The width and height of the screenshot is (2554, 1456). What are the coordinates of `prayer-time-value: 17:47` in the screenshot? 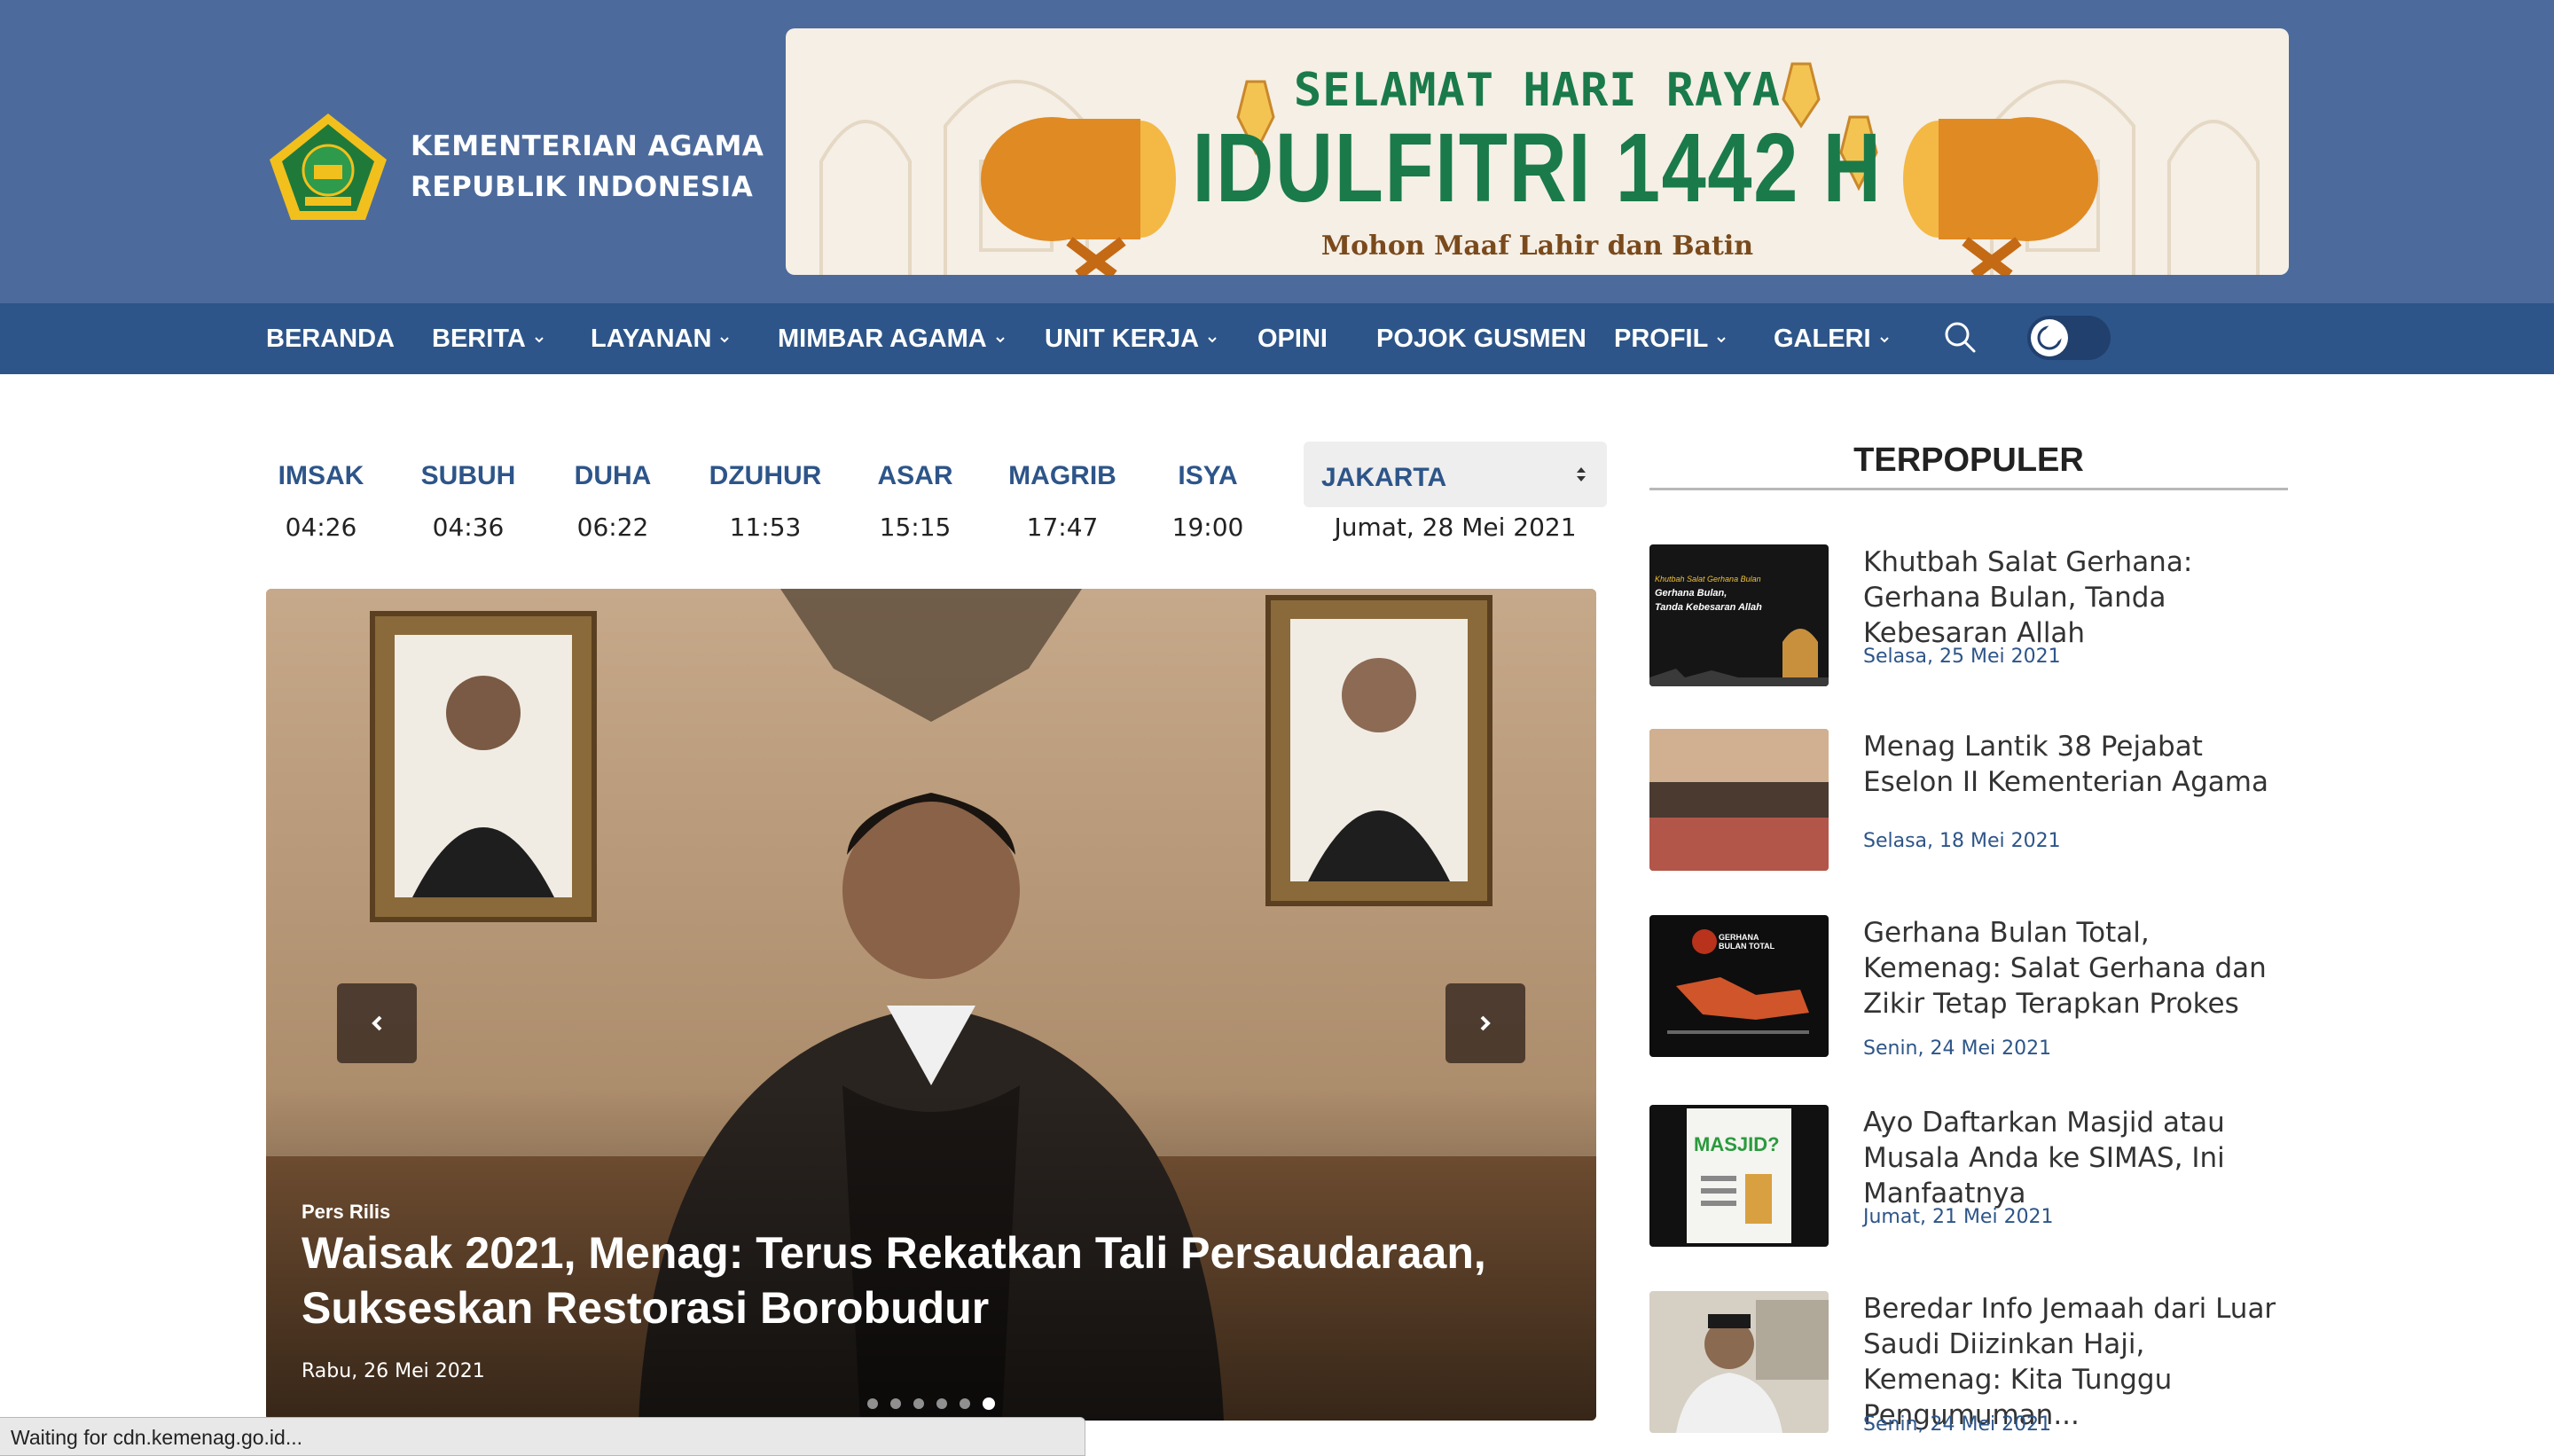 It's located at (1062, 527).